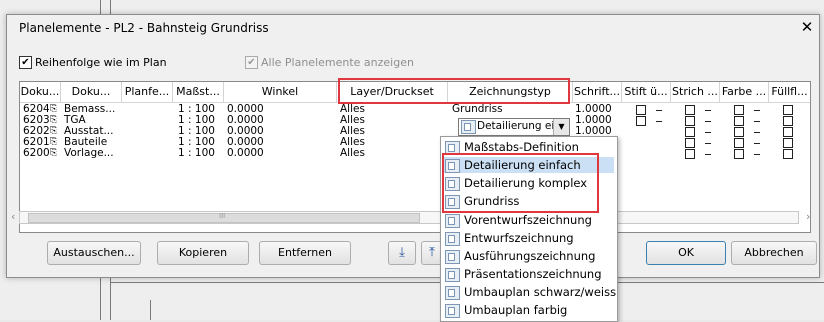  I want to click on cancel-button: Abbrechen, so click(774, 253).